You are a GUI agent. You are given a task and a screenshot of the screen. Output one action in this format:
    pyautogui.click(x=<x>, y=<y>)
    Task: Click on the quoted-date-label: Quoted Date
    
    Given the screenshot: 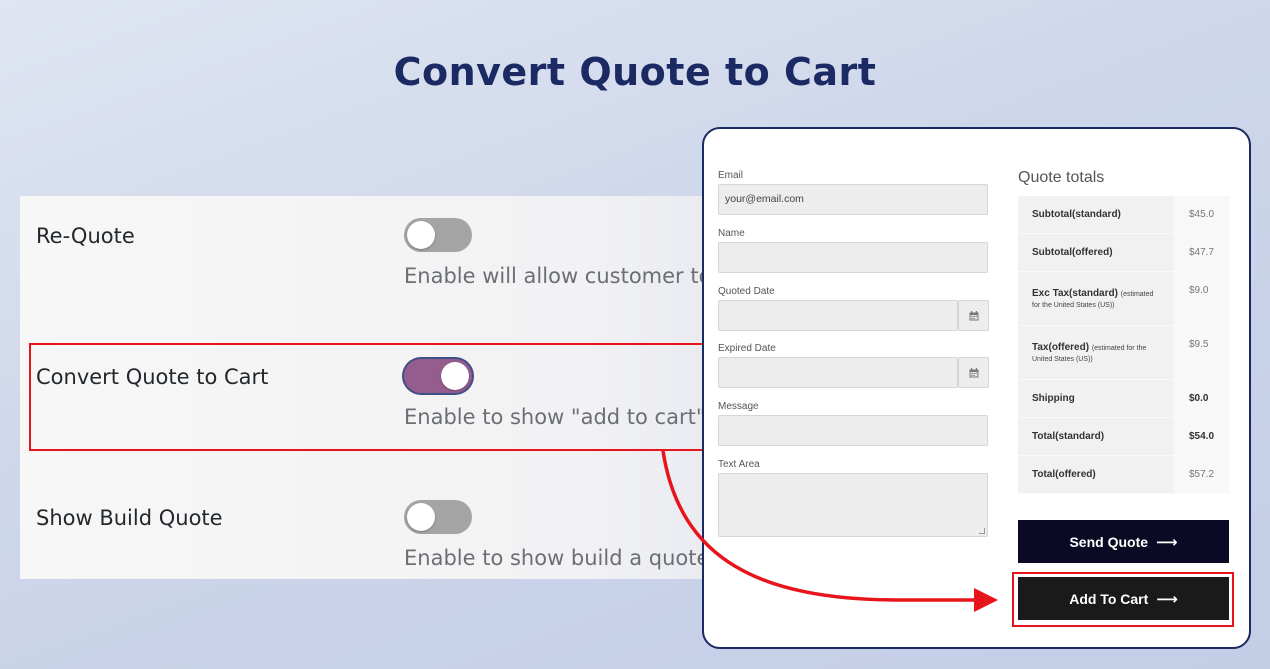 What is the action you would take?
    pyautogui.click(x=746, y=291)
    